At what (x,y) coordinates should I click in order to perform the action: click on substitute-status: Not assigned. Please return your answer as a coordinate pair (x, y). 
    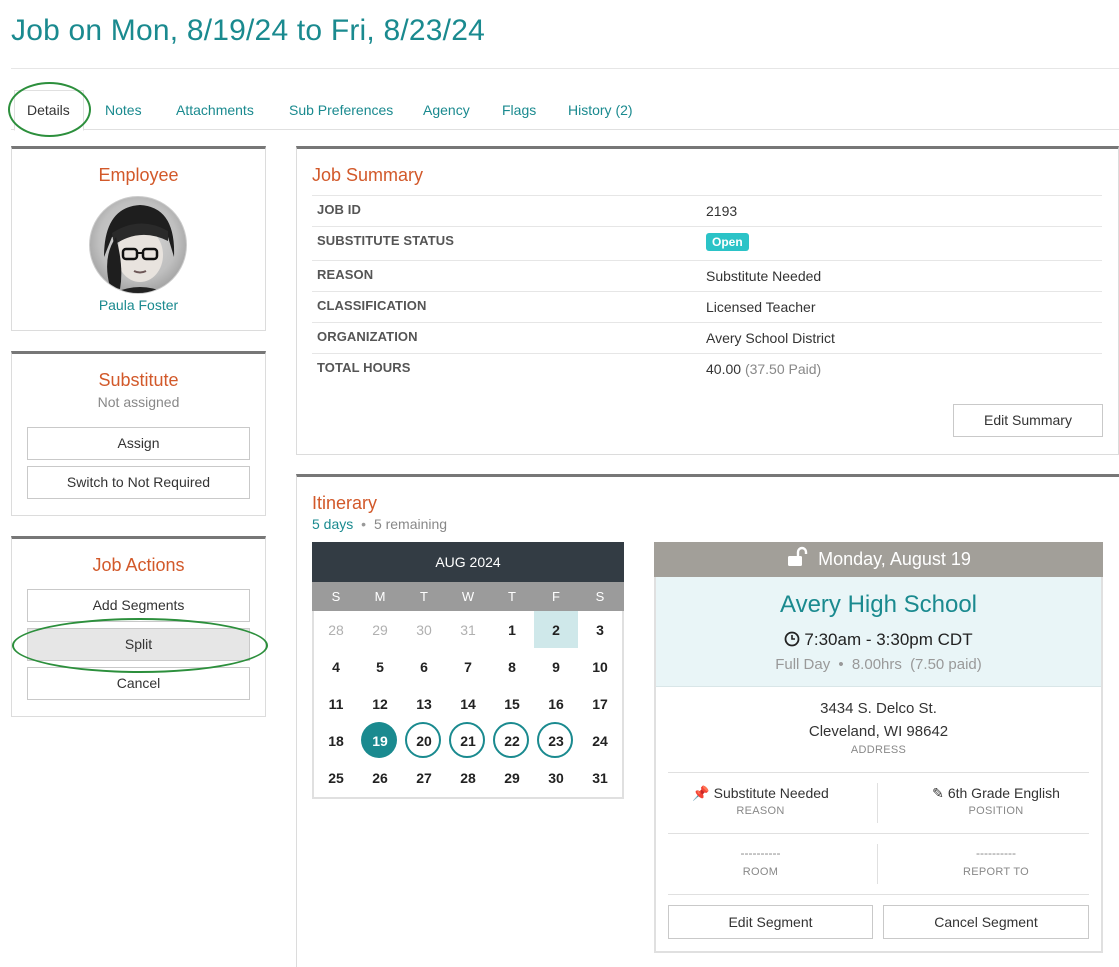
    Looking at the image, I should click on (138, 402).